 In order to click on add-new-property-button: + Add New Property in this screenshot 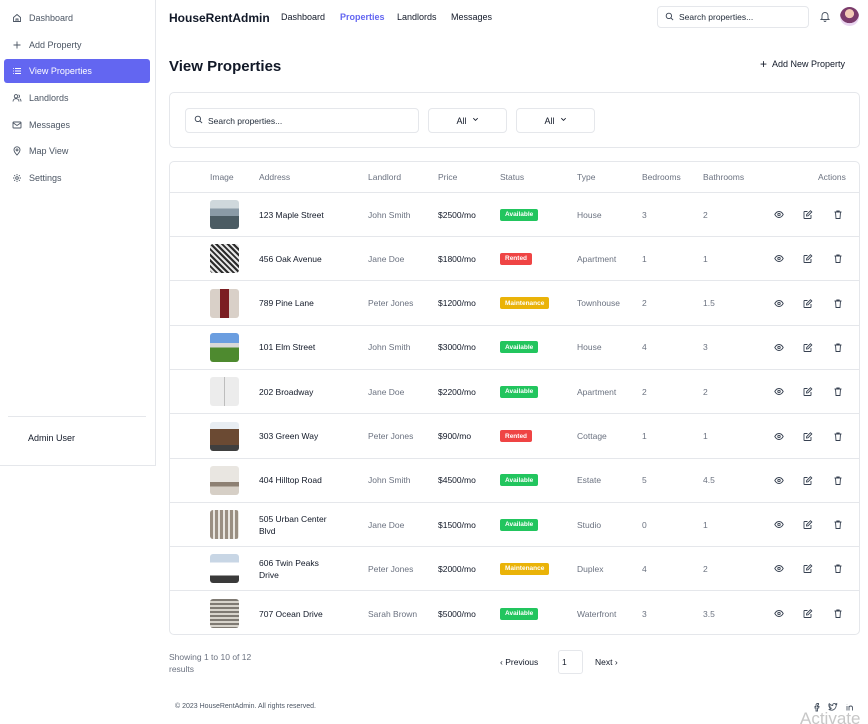, I will do `click(802, 64)`.